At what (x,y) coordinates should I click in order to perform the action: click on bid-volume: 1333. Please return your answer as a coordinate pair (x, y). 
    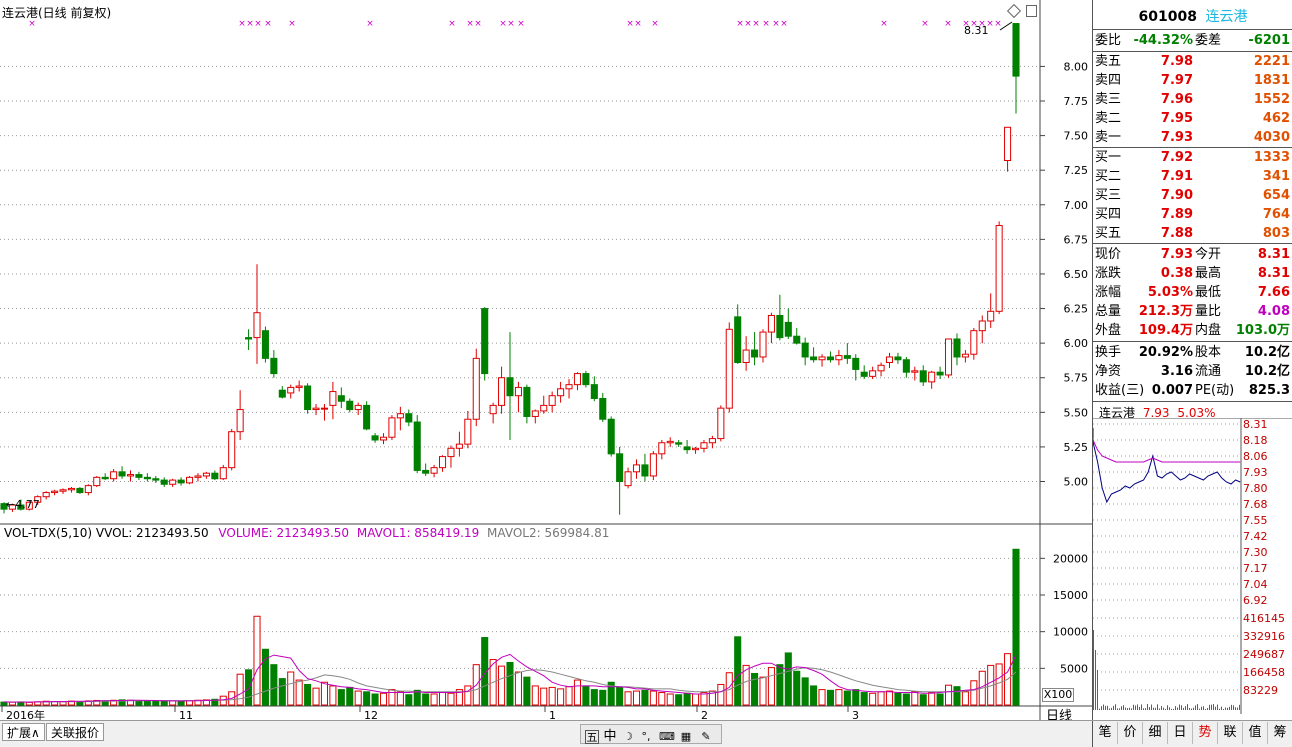
    Looking at the image, I should click on (1272, 157).